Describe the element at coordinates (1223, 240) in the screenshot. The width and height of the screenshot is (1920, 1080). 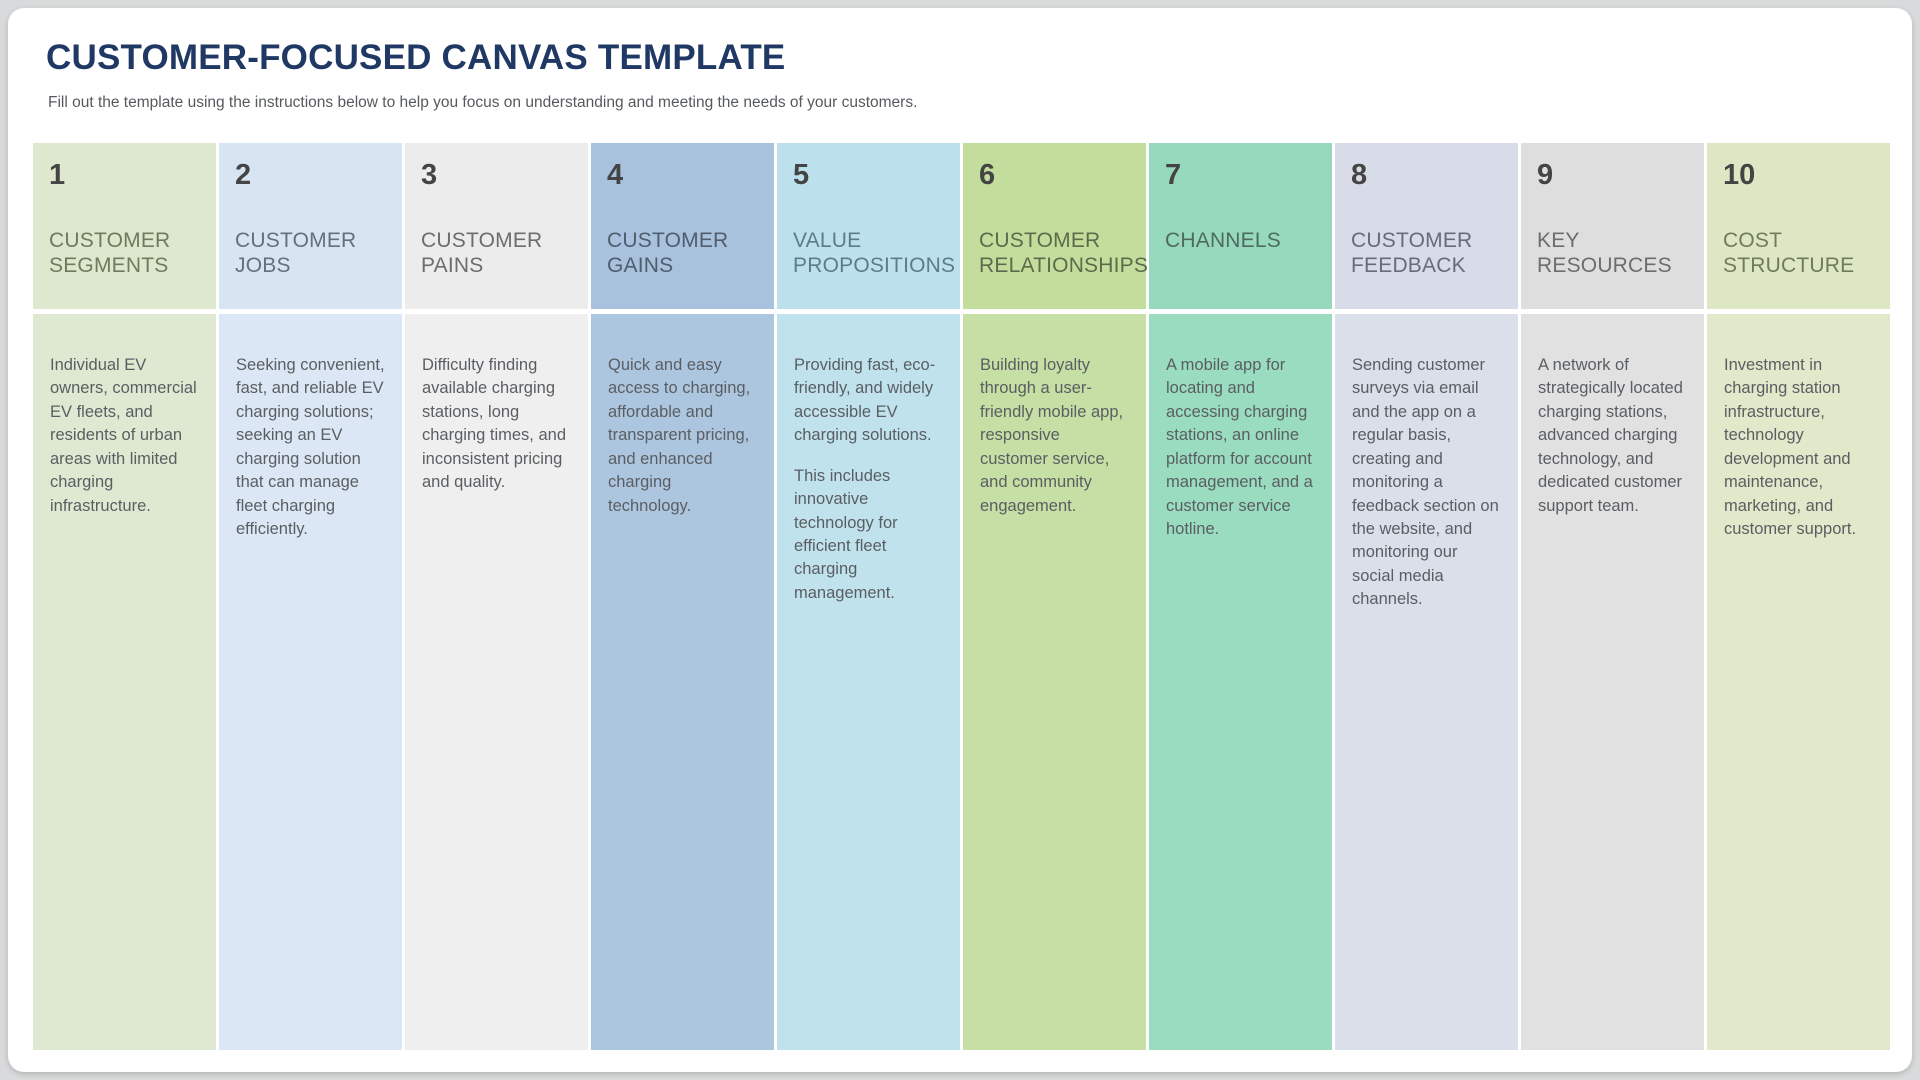
I see `column-title: CHANNELS` at that location.